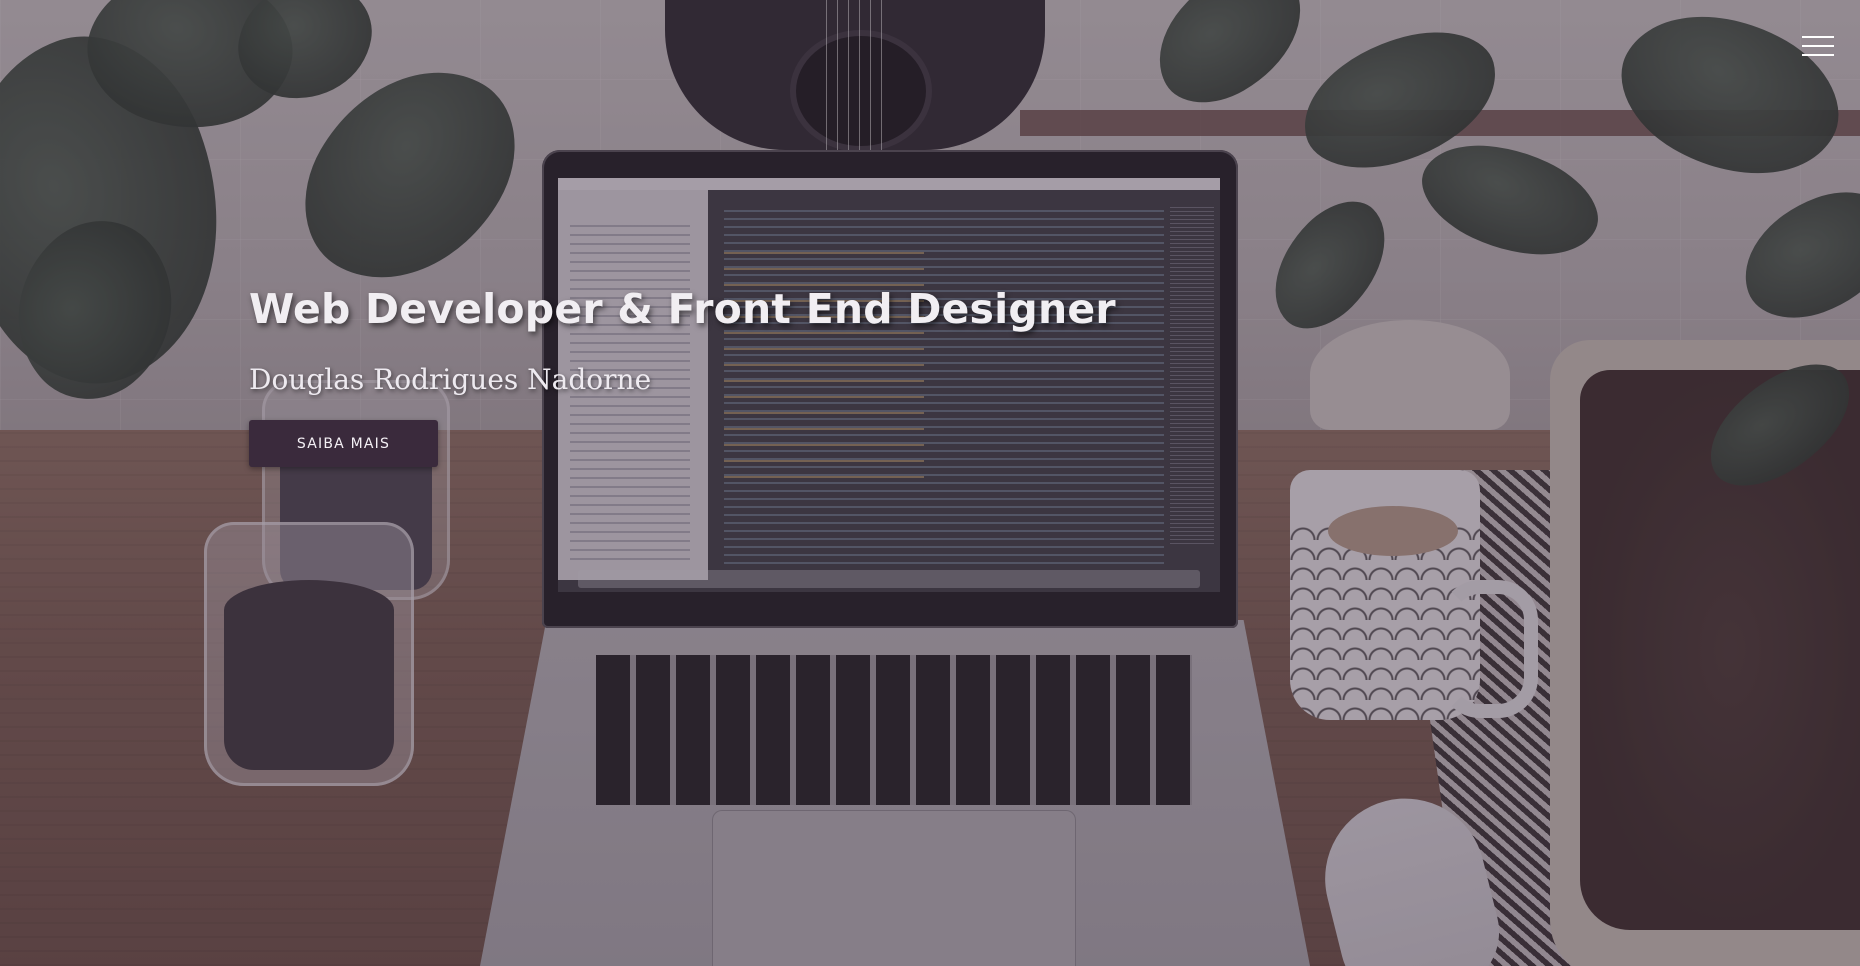 Image resolution: width=1860 pixels, height=966 pixels. What do you see at coordinates (343, 443) in the screenshot?
I see `saiba-mais-button: SAIBA MAIS` at bounding box center [343, 443].